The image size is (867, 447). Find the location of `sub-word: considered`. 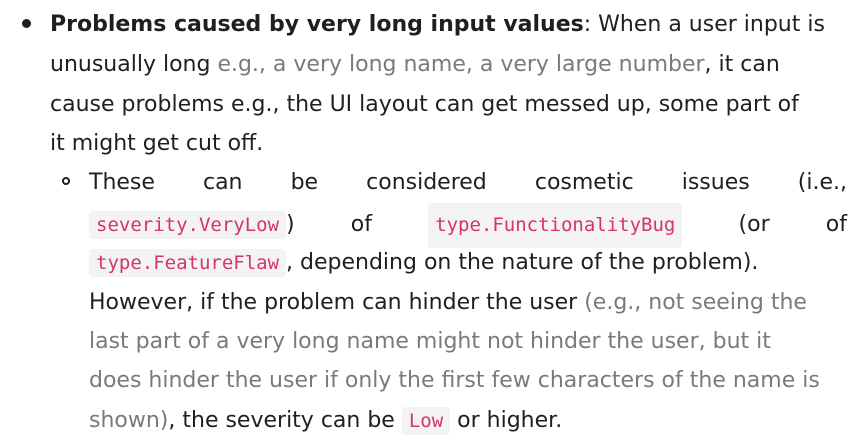

sub-word: considered is located at coordinates (426, 182).